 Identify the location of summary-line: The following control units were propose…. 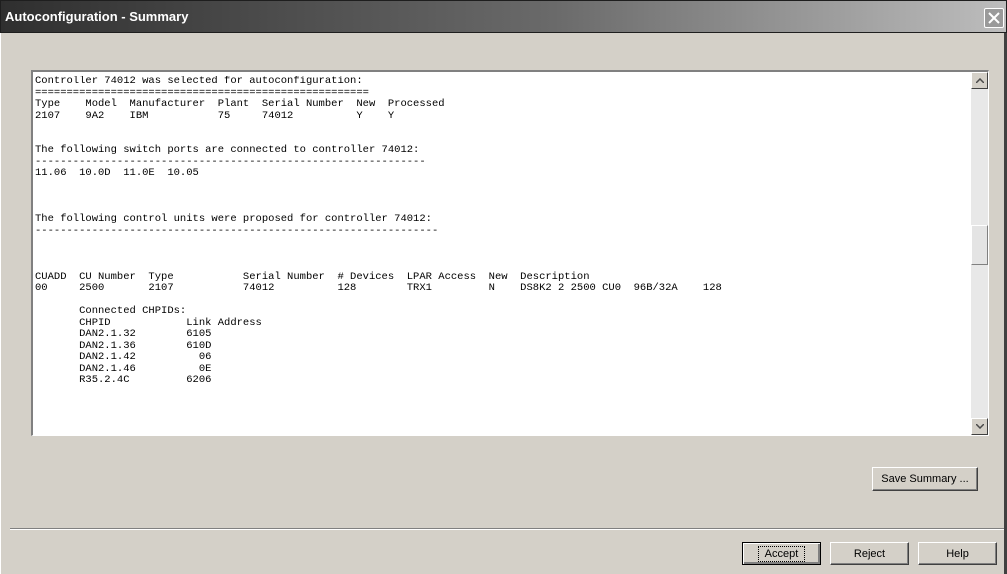
(233, 219).